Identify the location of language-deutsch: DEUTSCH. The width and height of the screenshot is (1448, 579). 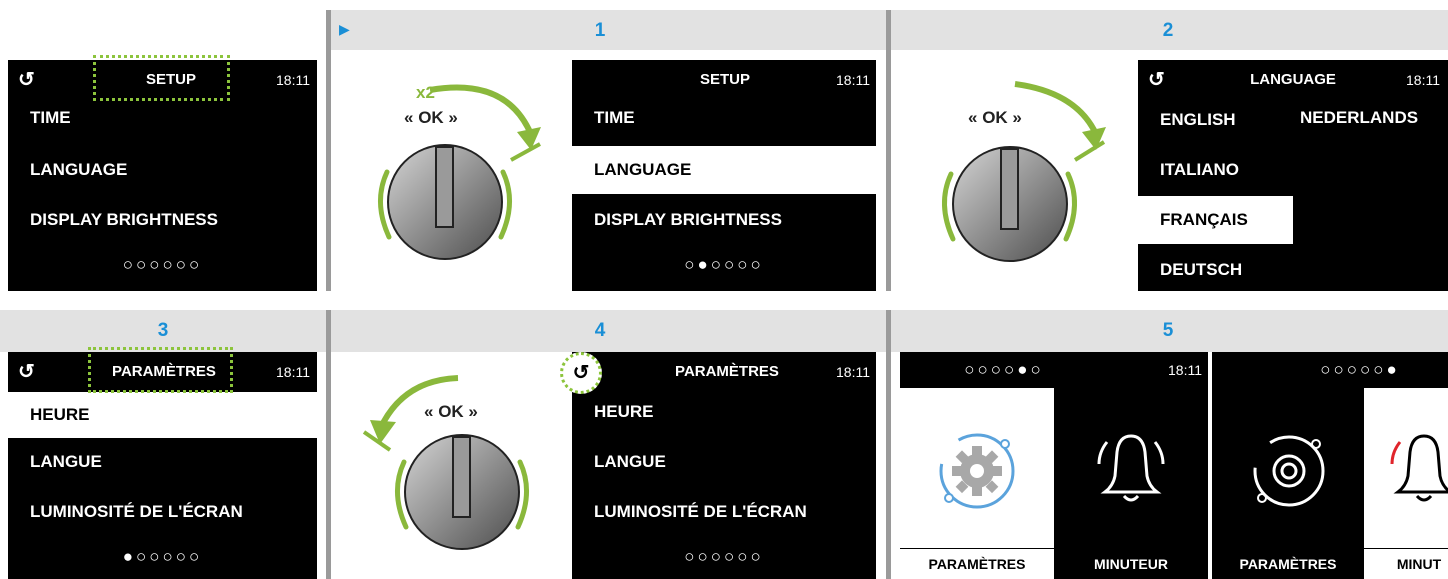
(1215, 268).